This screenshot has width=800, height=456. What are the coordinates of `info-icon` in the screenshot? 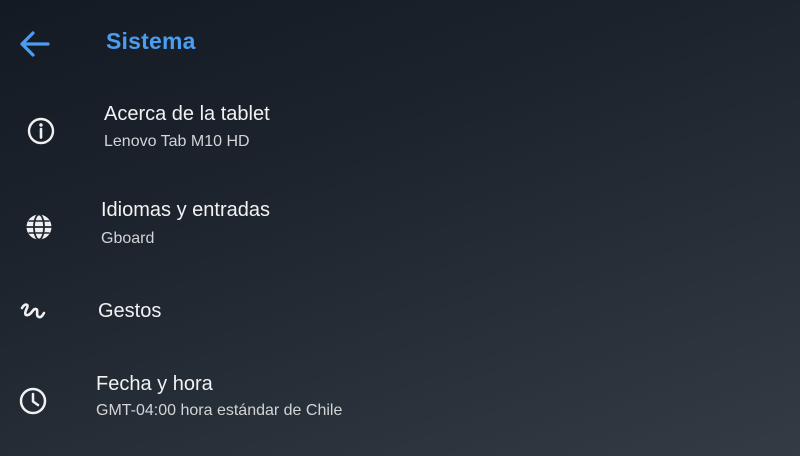 It's located at (41, 131).